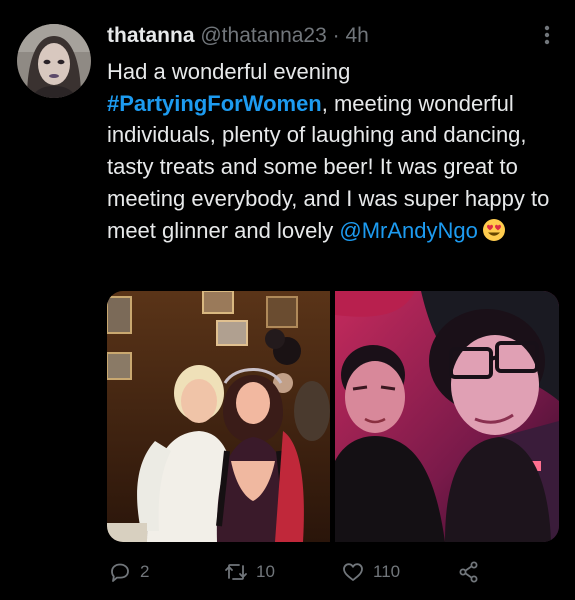  What do you see at coordinates (353, 572) in the screenshot?
I see `heart-icon` at bounding box center [353, 572].